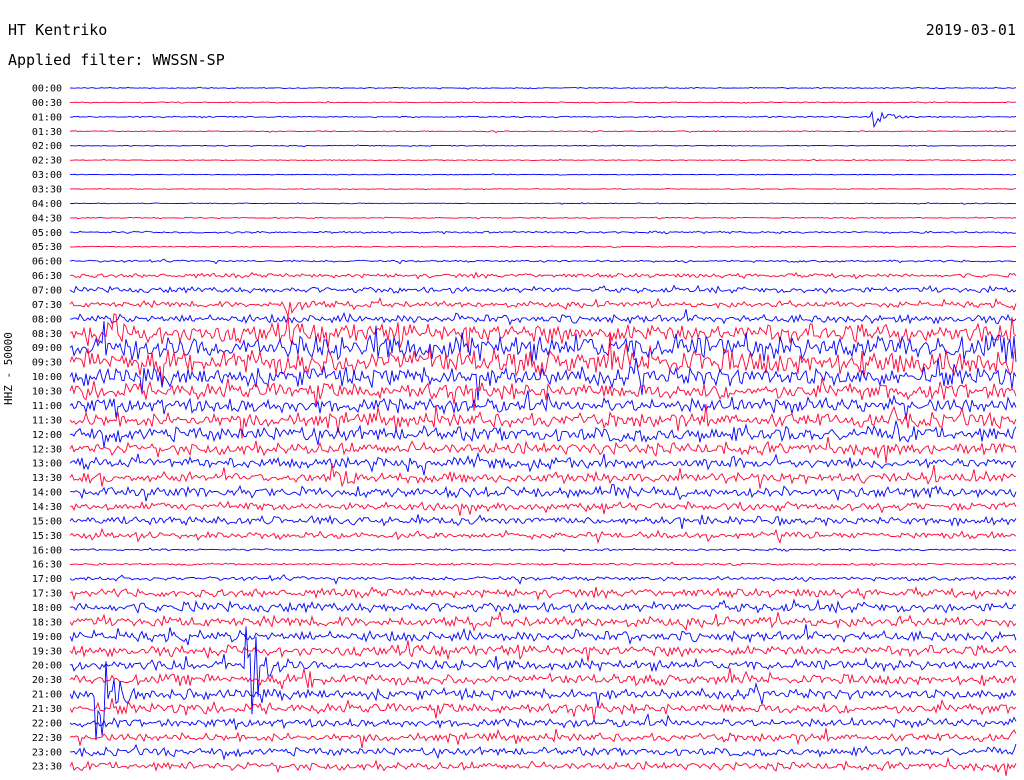 The width and height of the screenshot is (1024, 780). Describe the element at coordinates (47, 507) in the screenshot. I see `row-time-label: 14:30` at that location.